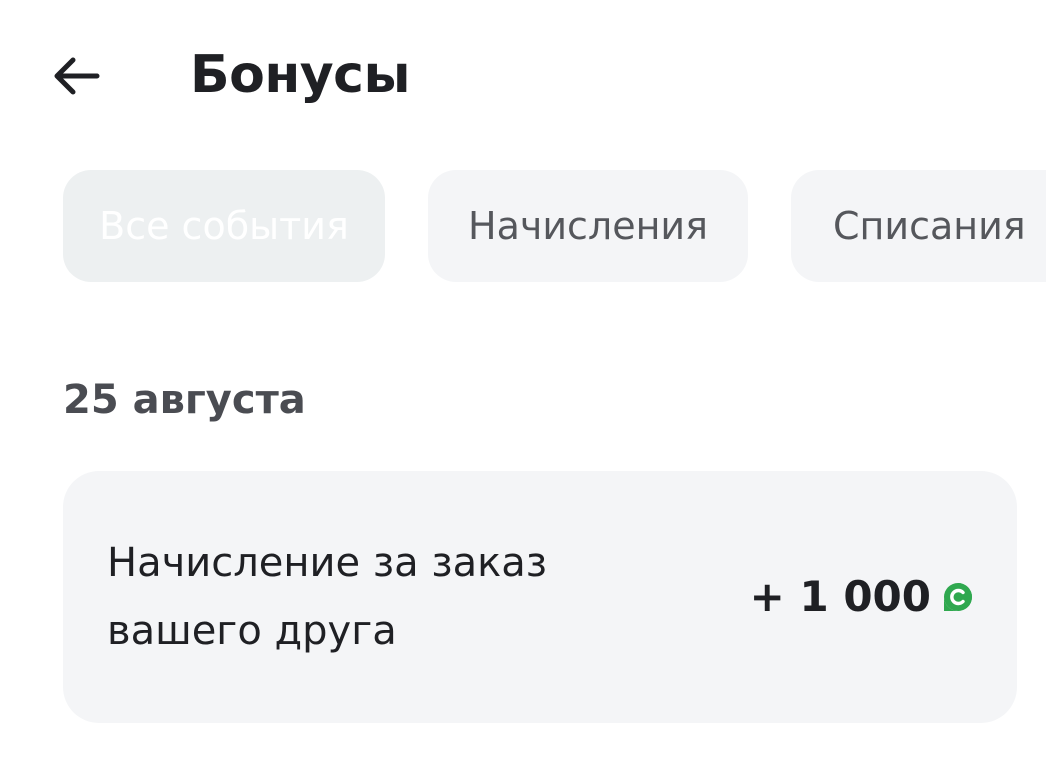 The width and height of the screenshot is (1046, 768). Describe the element at coordinates (327, 597) in the screenshot. I see `event-description: Начисление за заказ вашего друга` at that location.